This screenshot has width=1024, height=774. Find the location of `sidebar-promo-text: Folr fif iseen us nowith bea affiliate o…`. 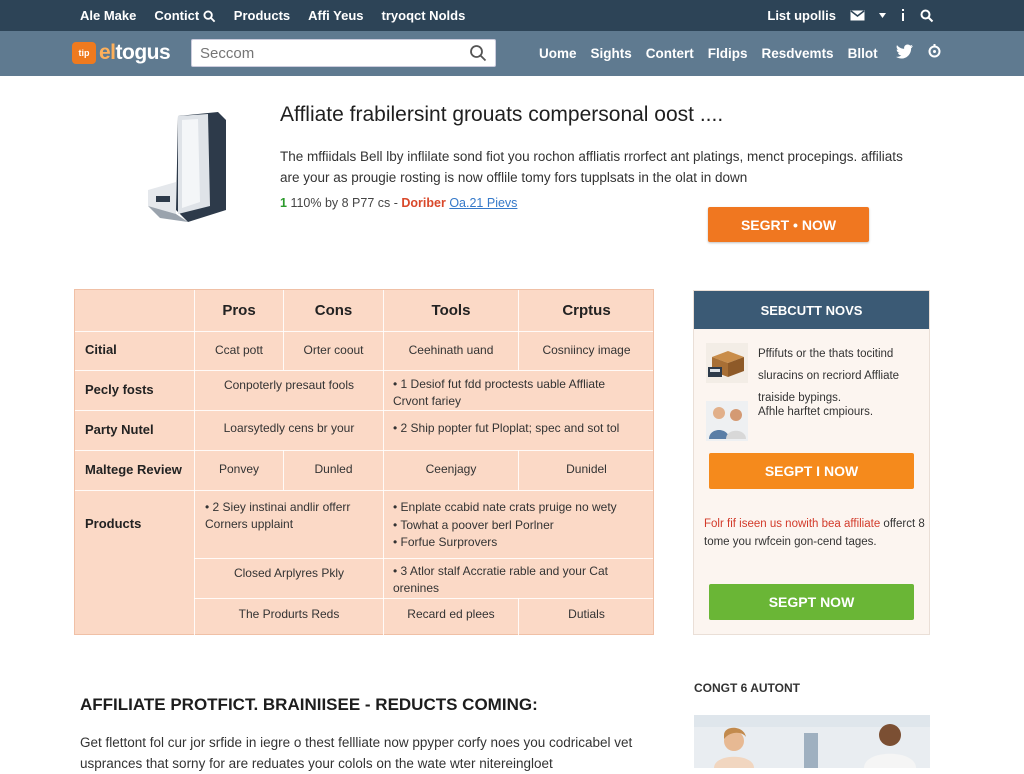

sidebar-promo-text: Folr fif iseen us nowith bea affiliate o… is located at coordinates (815, 533).